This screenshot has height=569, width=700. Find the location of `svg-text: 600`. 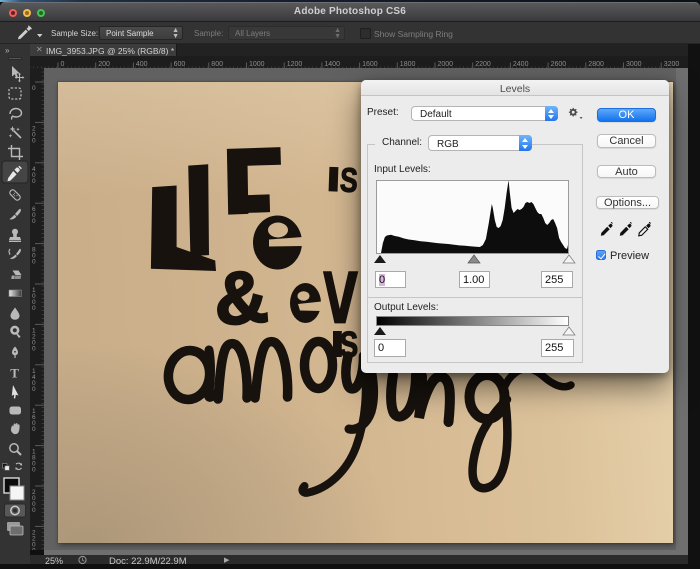

svg-text: 600 is located at coordinates (180, 64).